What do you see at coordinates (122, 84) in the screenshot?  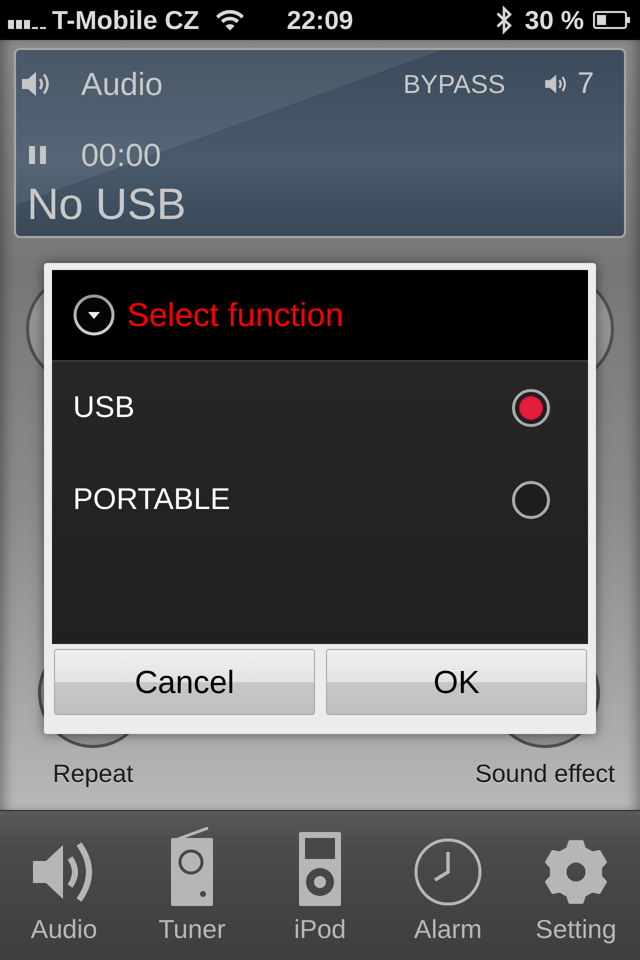 I see `source-label: Audio` at bounding box center [122, 84].